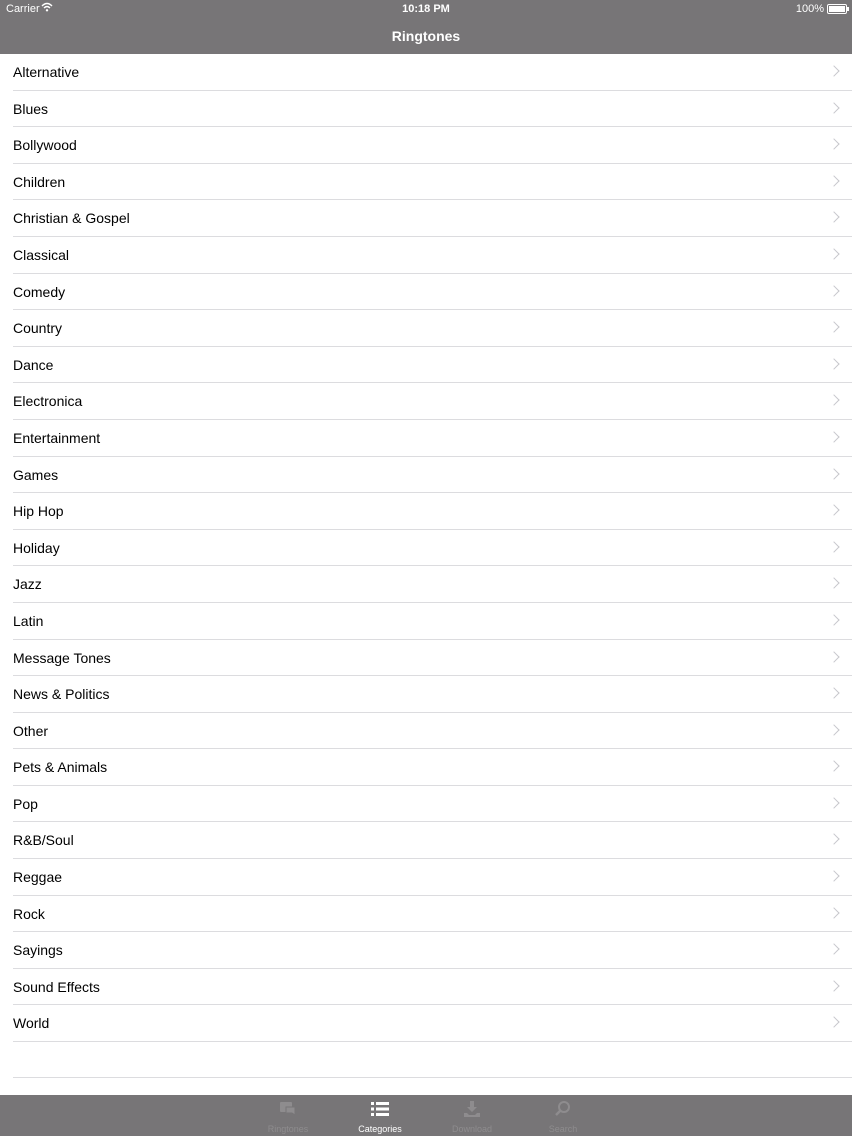  I want to click on category-label: Sayings, so click(38, 950).